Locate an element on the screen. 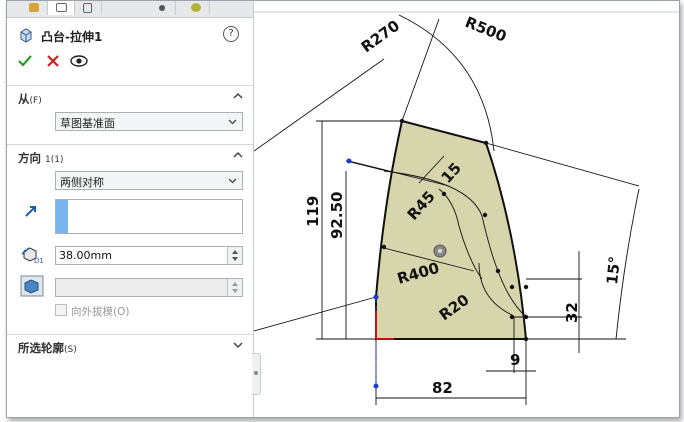 The height and width of the screenshot is (422, 684). reverse-direction-arrow-icon is located at coordinates (31, 211).